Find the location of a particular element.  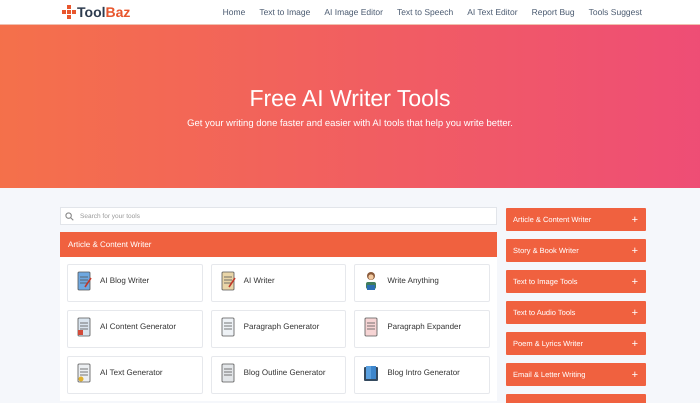

list-page-icon is located at coordinates (228, 373).